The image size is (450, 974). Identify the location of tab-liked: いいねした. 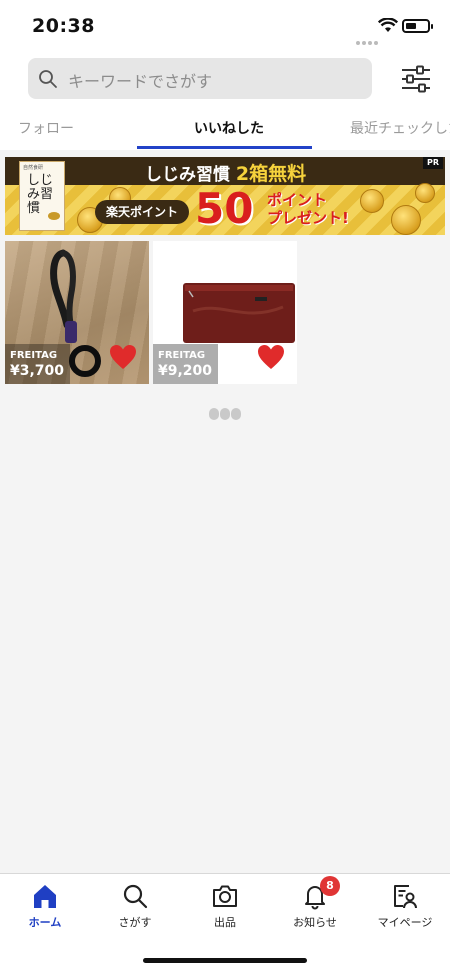
(229, 128).